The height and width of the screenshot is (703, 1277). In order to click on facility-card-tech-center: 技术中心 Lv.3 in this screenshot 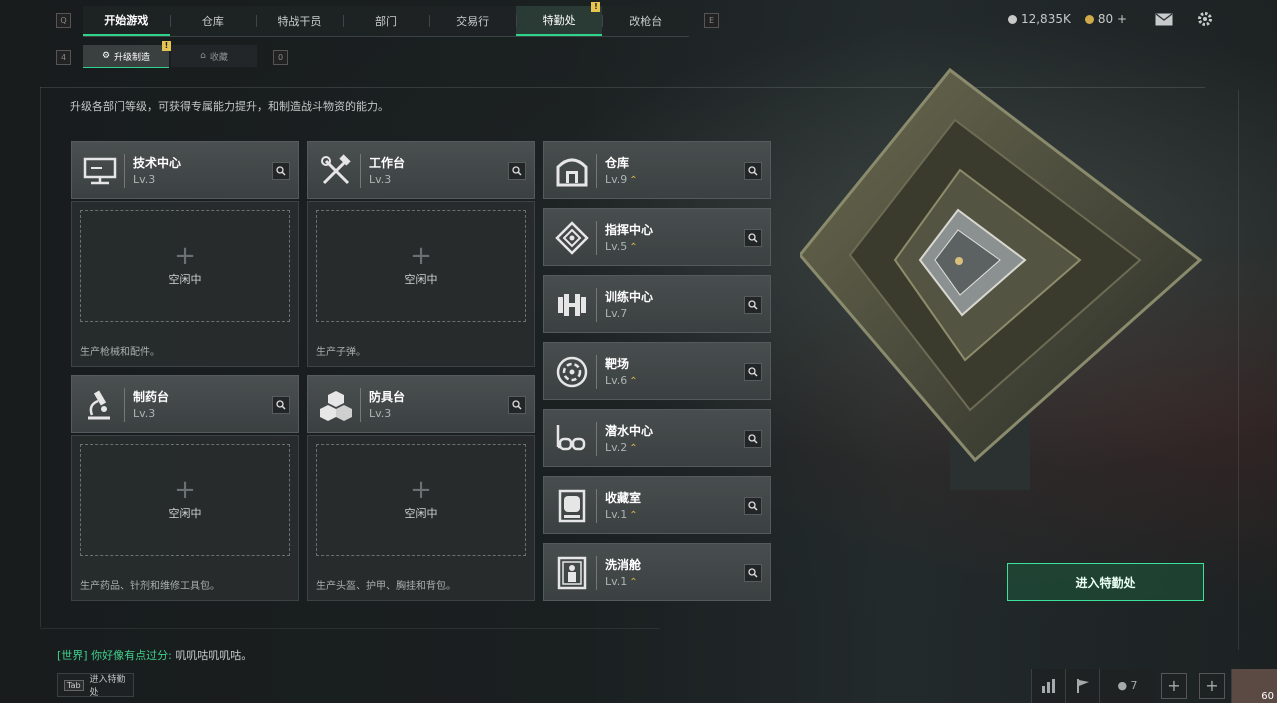, I will do `click(185, 170)`.